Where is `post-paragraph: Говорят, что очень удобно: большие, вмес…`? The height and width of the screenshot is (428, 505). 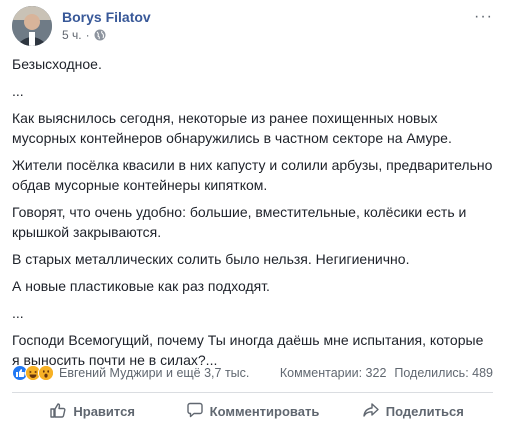
post-paragraph: Говорят, что очень удобно: большие, вмес… is located at coordinates (239, 222).